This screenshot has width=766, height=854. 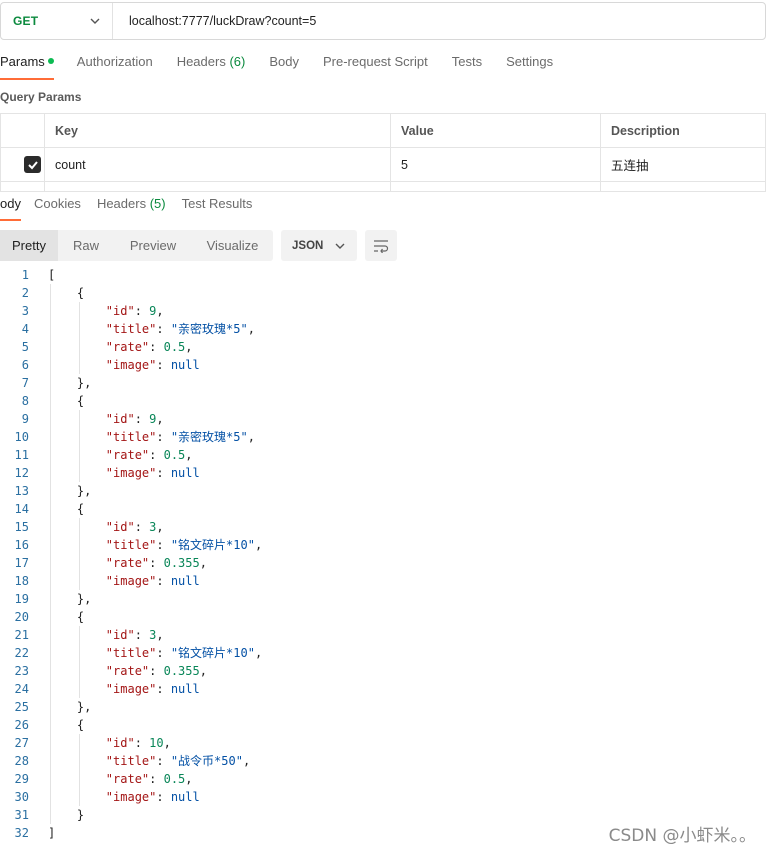 What do you see at coordinates (134, 311) in the screenshot?
I see `code-text: "id": 9,` at bounding box center [134, 311].